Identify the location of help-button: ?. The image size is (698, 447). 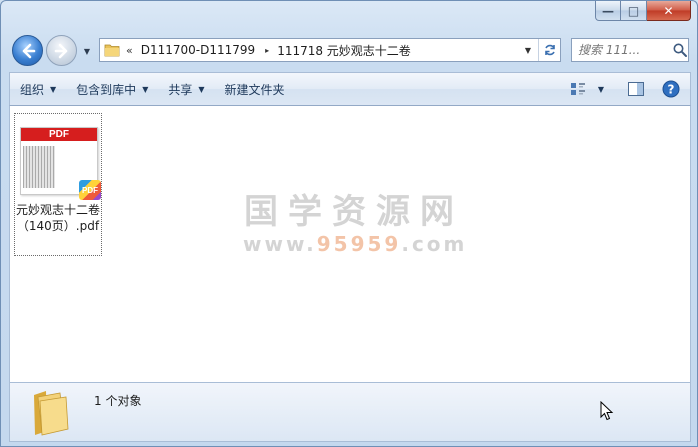
(671, 89).